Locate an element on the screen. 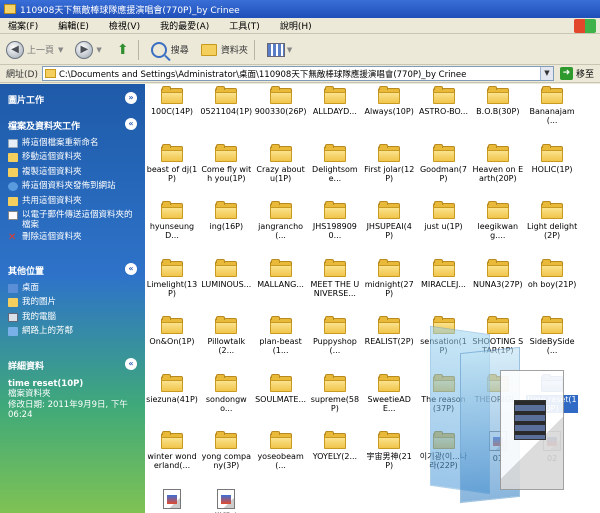 The width and height of the screenshot is (600, 513). place-my-pictures: 我的圖片 is located at coordinates (74, 302).